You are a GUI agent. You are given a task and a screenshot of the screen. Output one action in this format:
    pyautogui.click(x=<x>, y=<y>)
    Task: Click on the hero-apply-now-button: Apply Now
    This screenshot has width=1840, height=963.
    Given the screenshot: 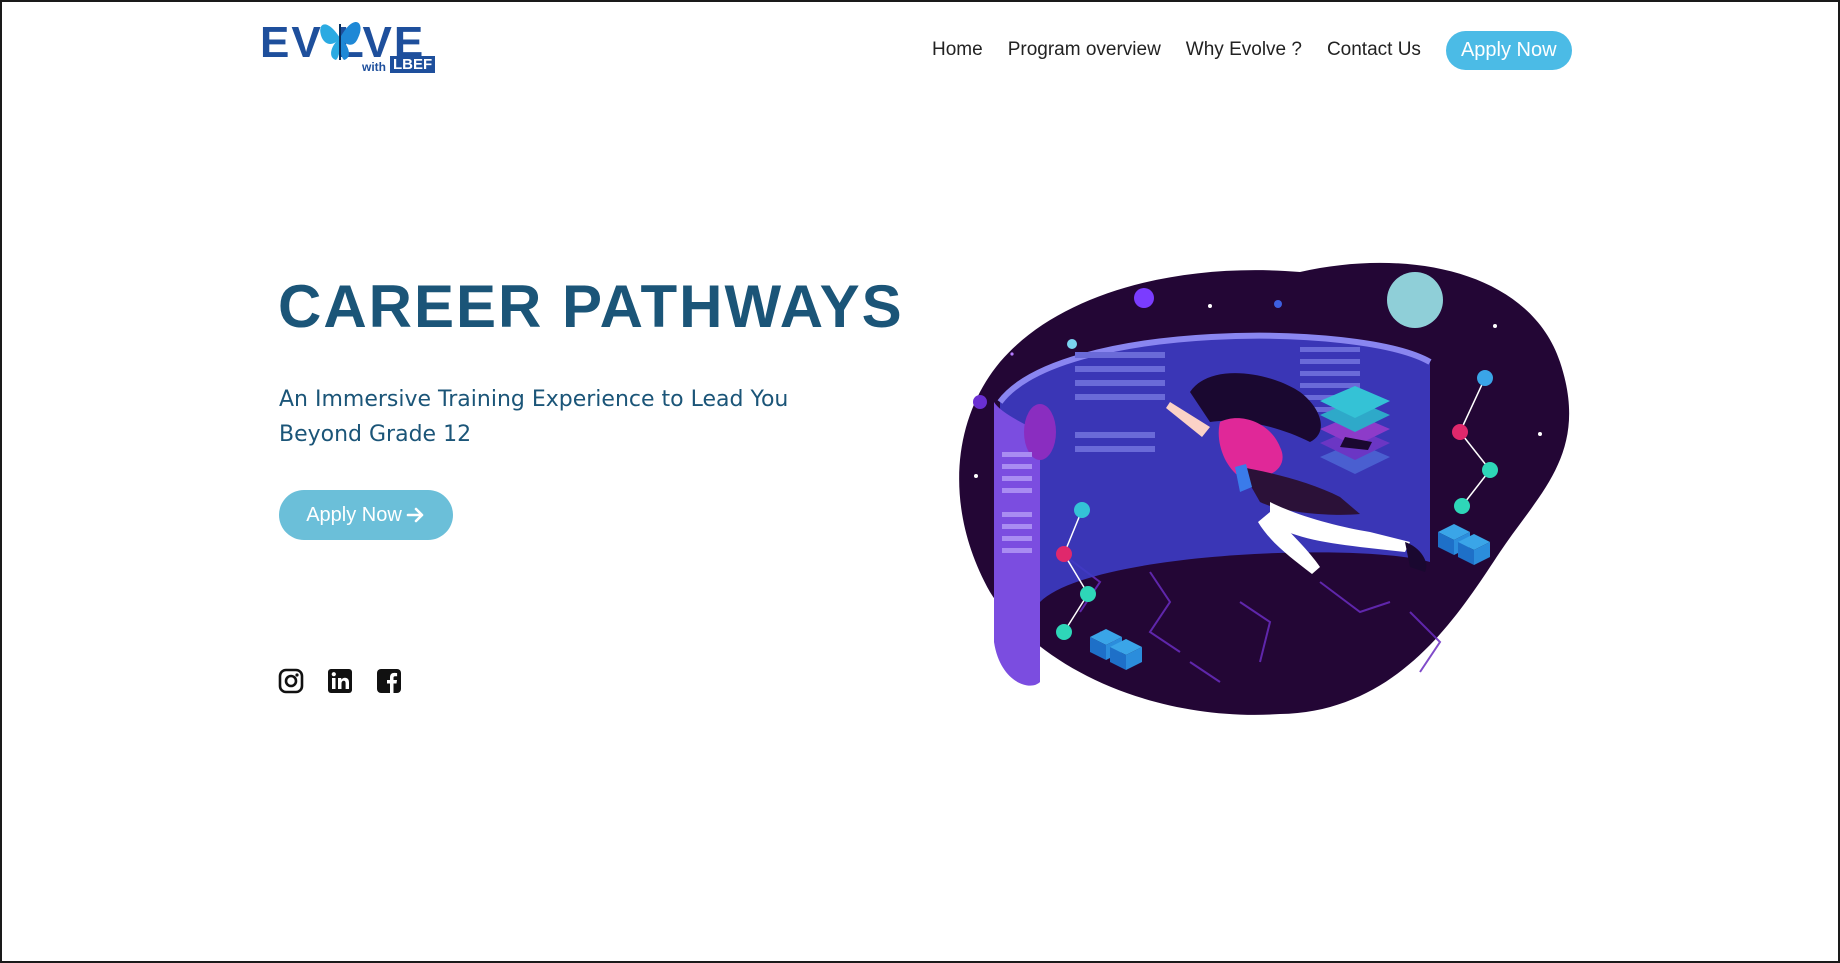 What is the action you would take?
    pyautogui.click(x=366, y=515)
    